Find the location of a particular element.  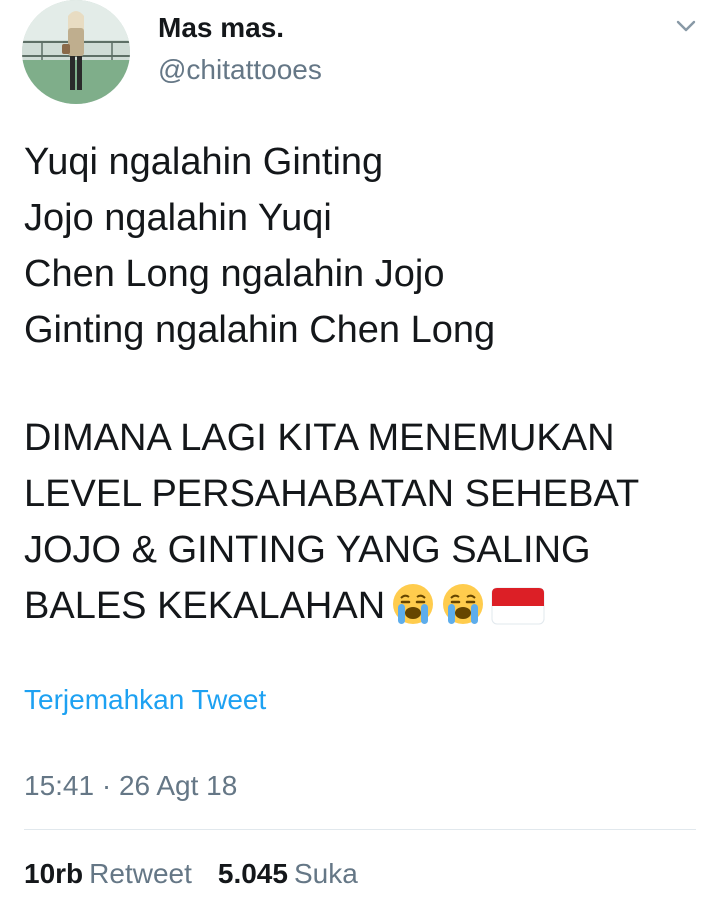

retweets-stat: 10rb Retweet is located at coordinates (108, 874).